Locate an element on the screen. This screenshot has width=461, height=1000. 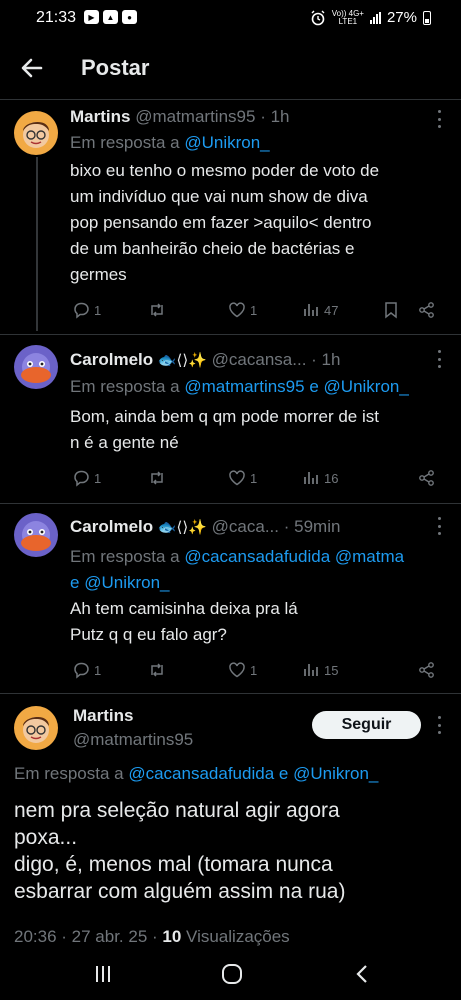
notification-icons: ▶ ▲ ● is located at coordinates (110, 17).